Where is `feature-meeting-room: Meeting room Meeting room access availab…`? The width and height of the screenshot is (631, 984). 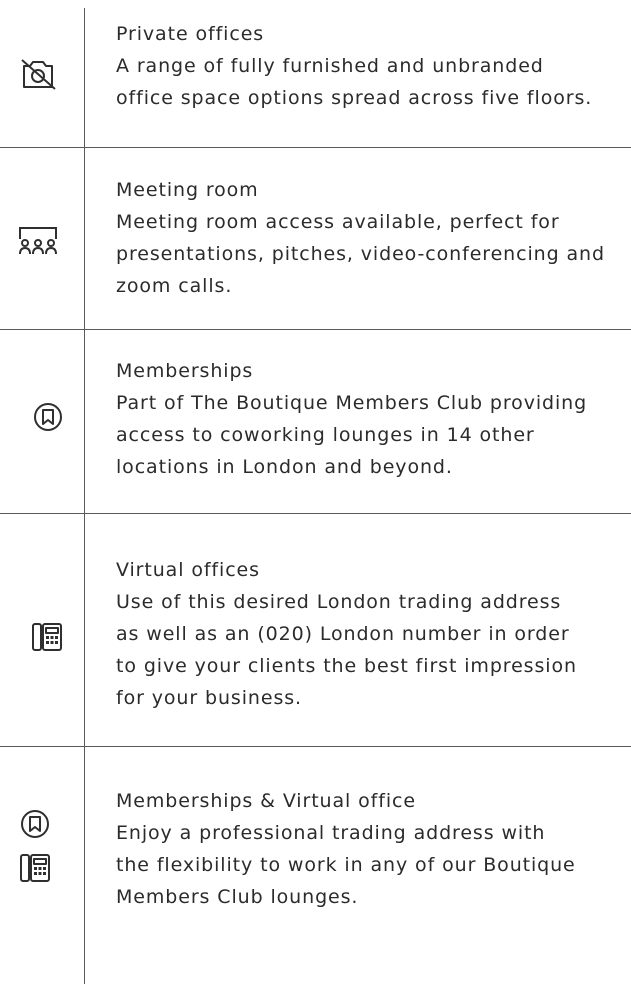
feature-meeting-room: Meeting room Meeting room access availab… is located at coordinates (372, 240).